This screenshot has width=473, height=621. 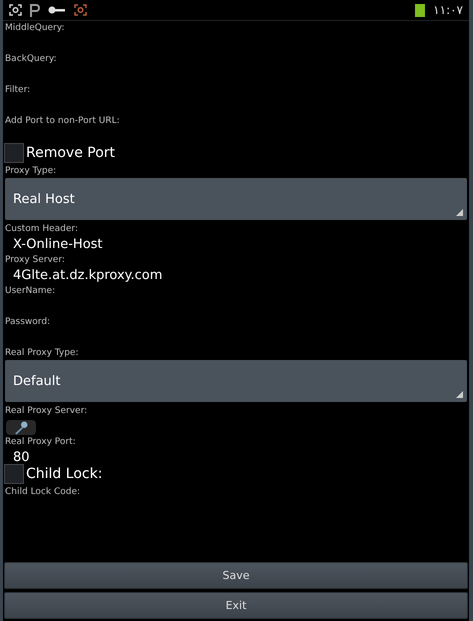 I want to click on input-field: 80, so click(x=236, y=457).